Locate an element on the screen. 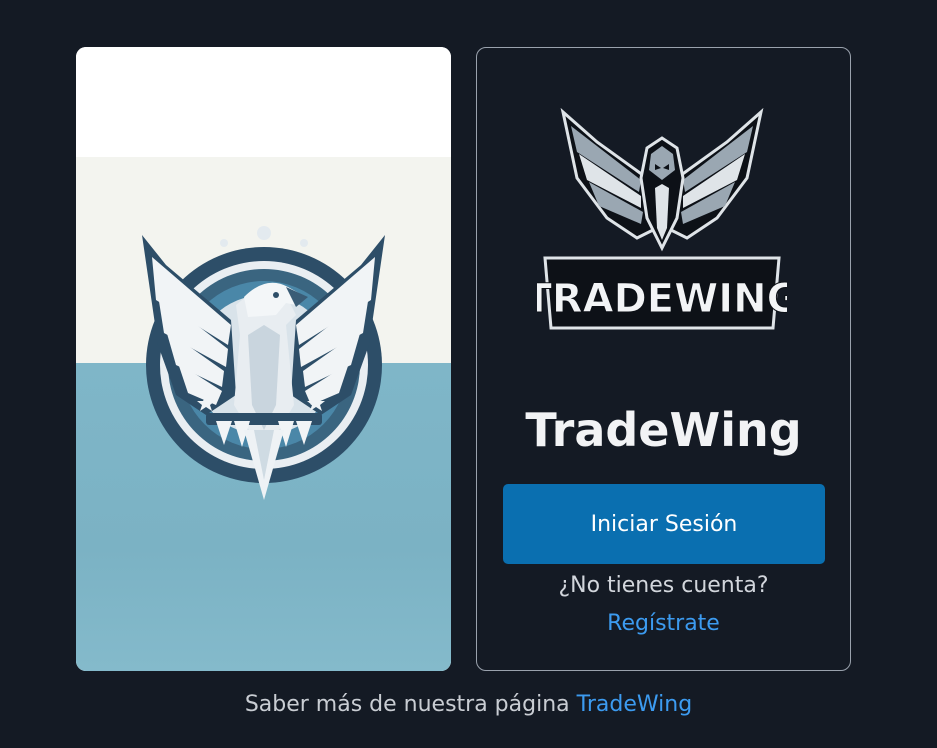  no-account-text: ¿No tienes cuenta? is located at coordinates (663, 585).